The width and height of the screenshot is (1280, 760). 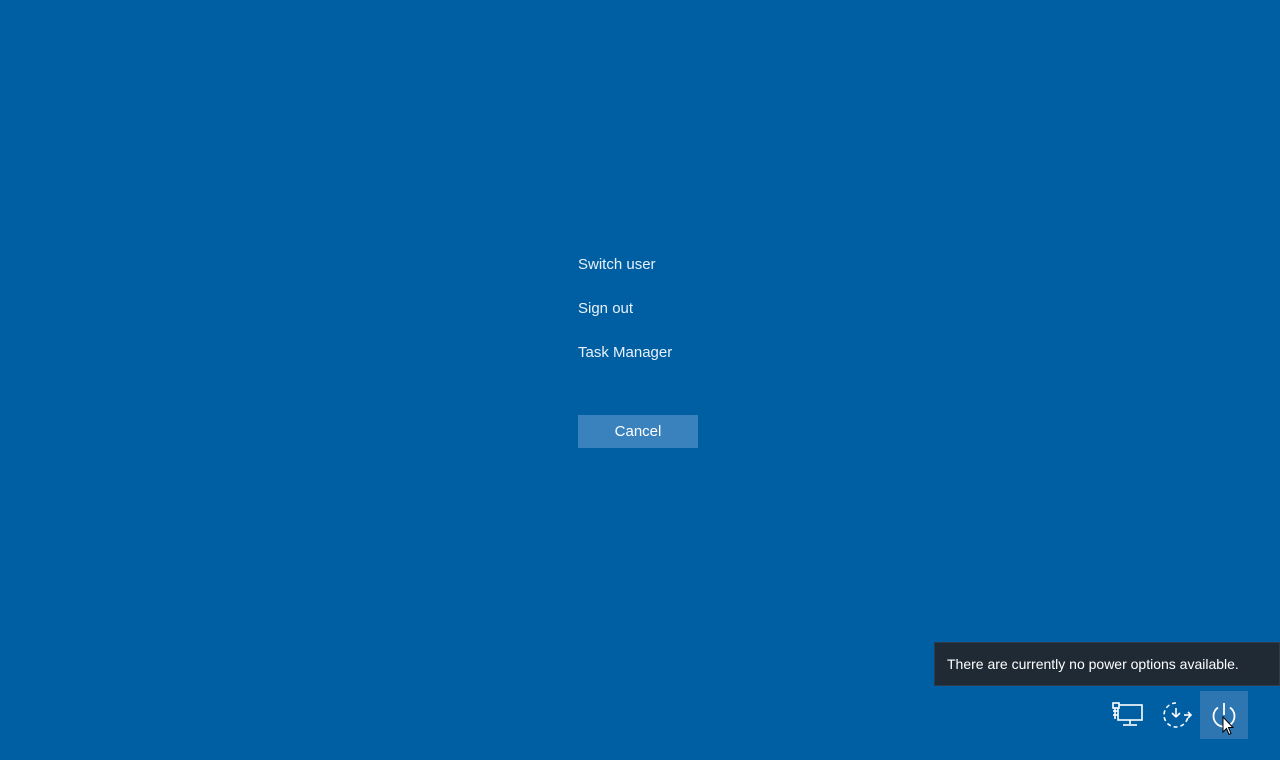 I want to click on network-button, so click(x=1128, y=715).